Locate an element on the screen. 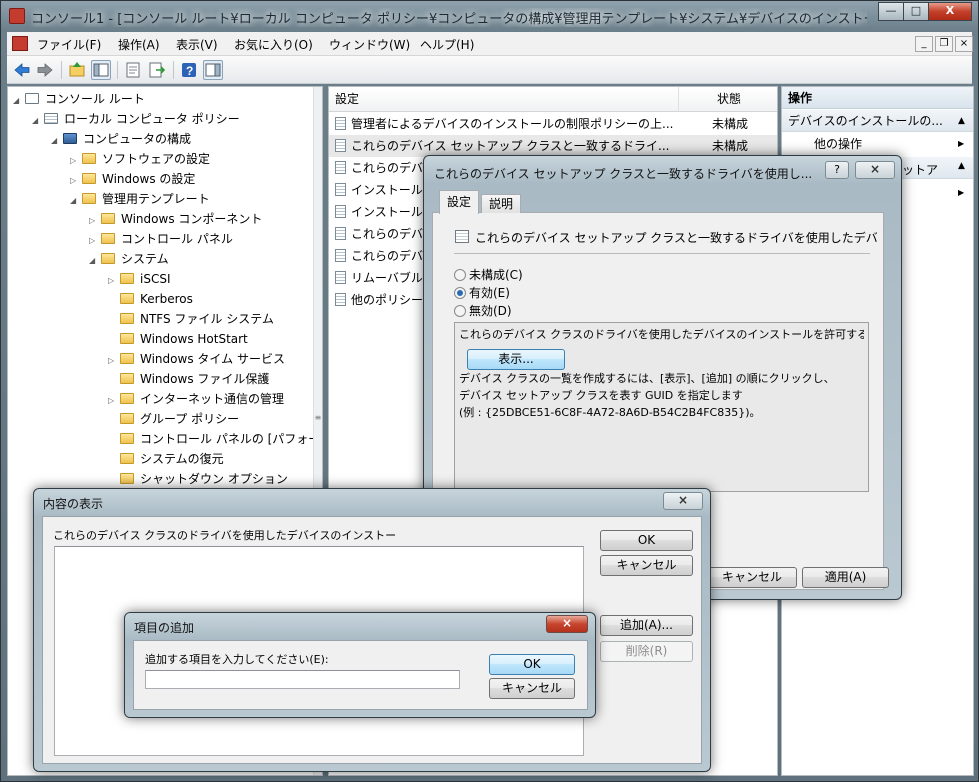 The height and width of the screenshot is (782, 979). tree-item: シャットダウン オプション is located at coordinates (166, 479).